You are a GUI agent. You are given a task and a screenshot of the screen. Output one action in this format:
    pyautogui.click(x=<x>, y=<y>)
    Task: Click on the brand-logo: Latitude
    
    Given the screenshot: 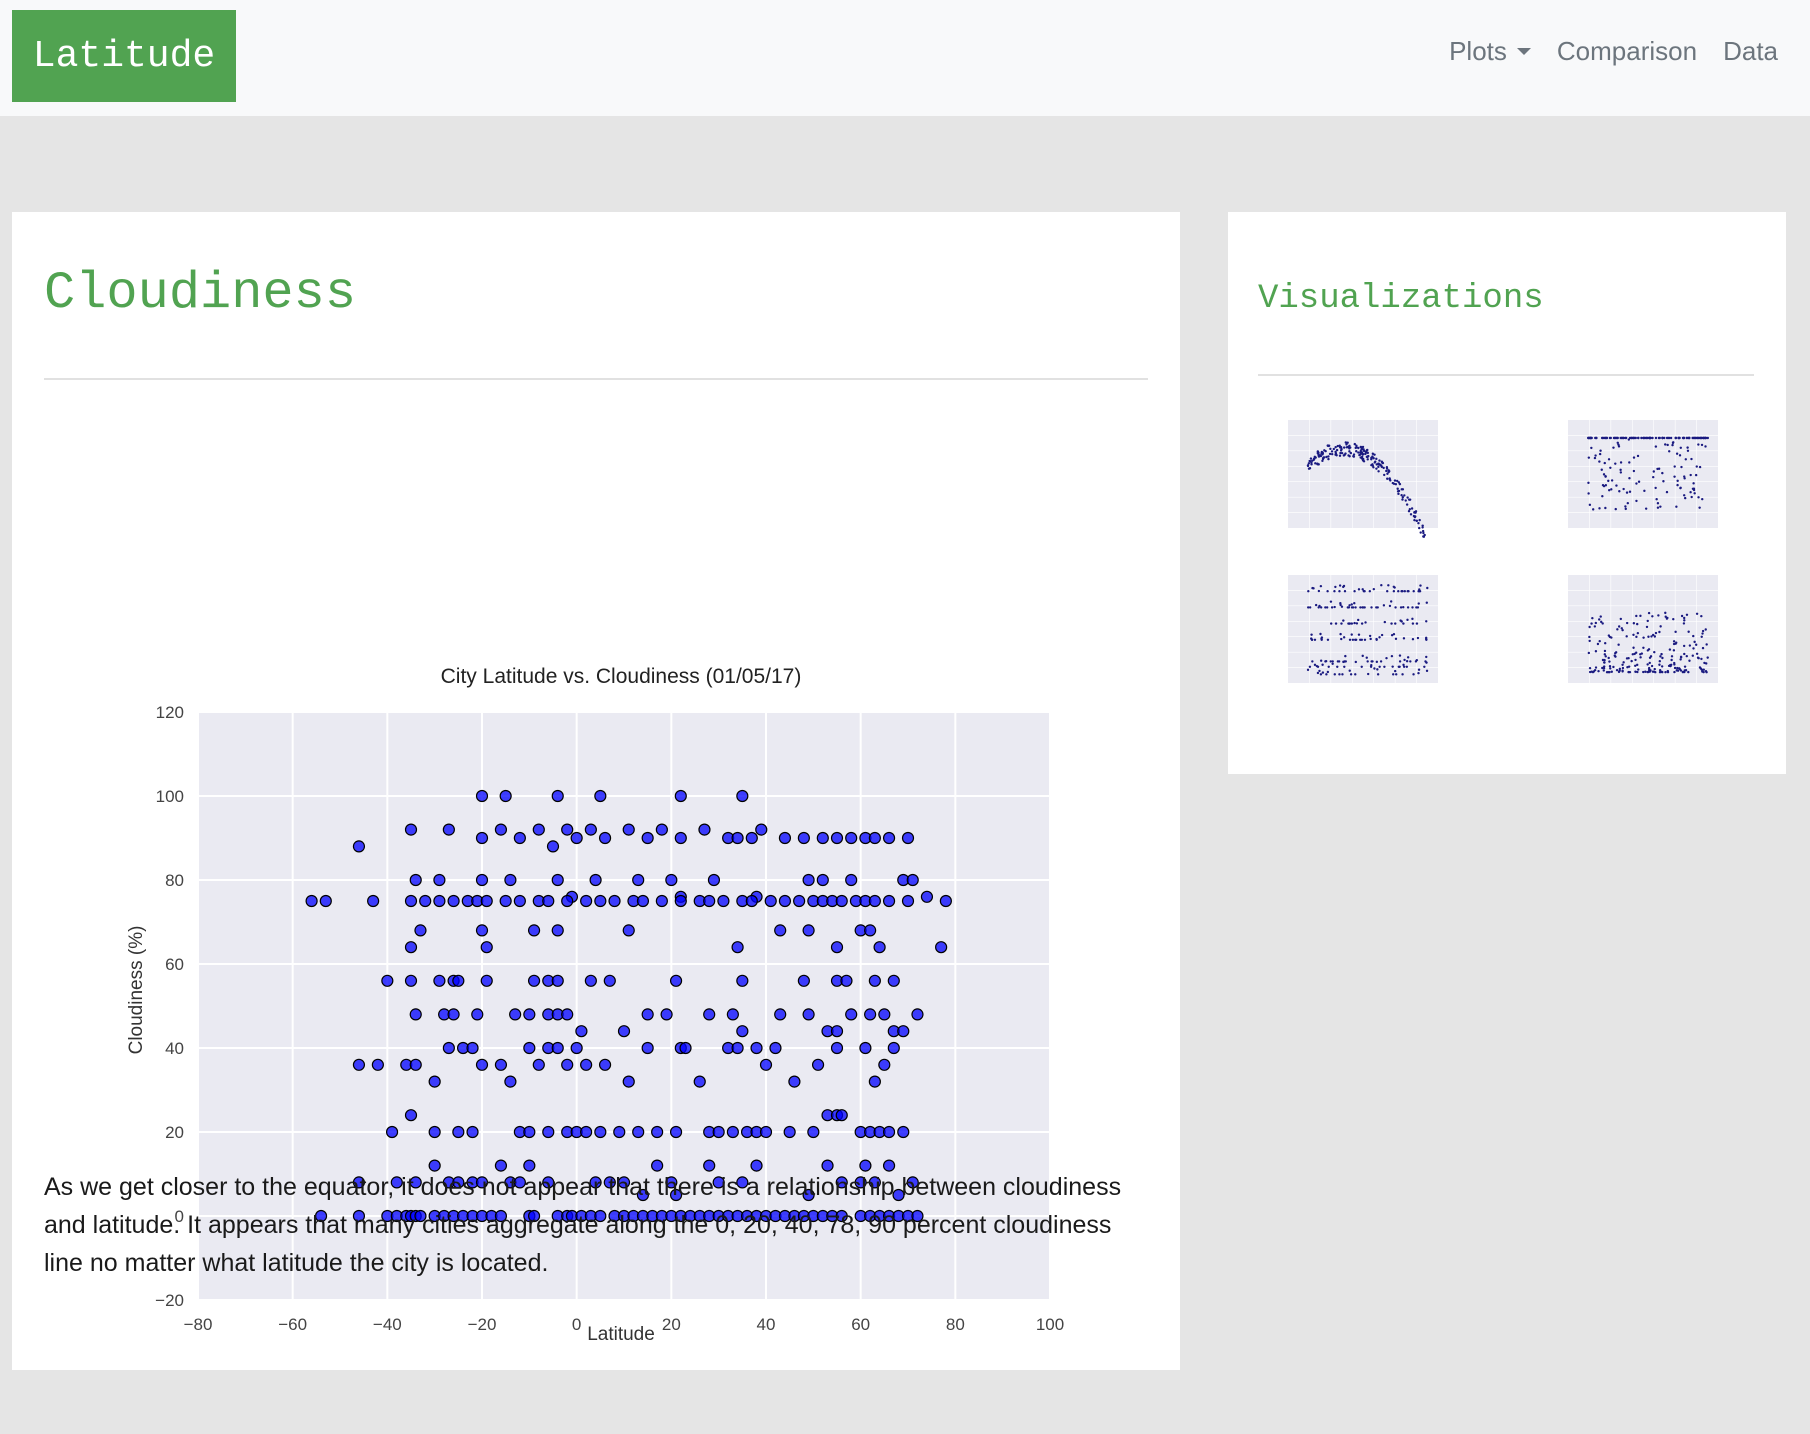 What is the action you would take?
    pyautogui.click(x=124, y=56)
    